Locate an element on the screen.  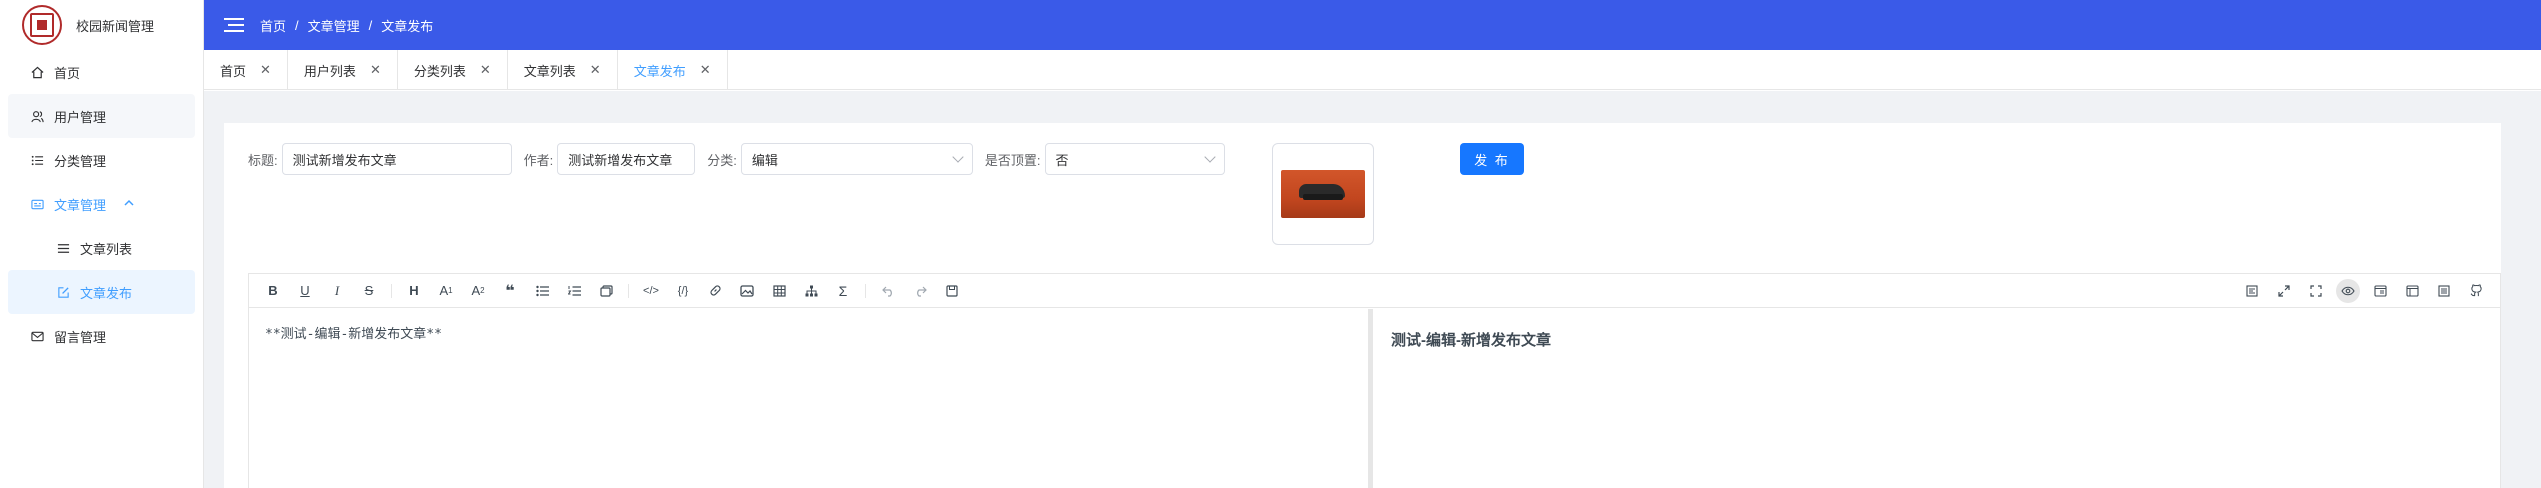
ordered-list-icon is located at coordinates (574, 291).